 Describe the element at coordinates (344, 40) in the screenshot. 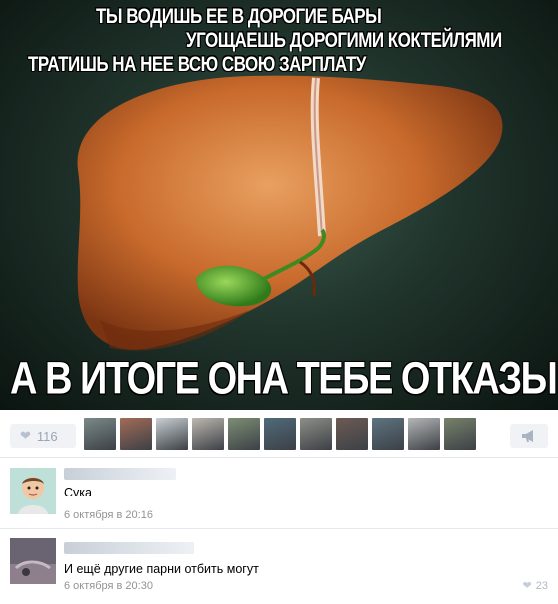

I see `meme-caption-line2: УГОЩАЕШЬ ДОРОГИМИ КОКТЕЙЛЯМИ` at that location.